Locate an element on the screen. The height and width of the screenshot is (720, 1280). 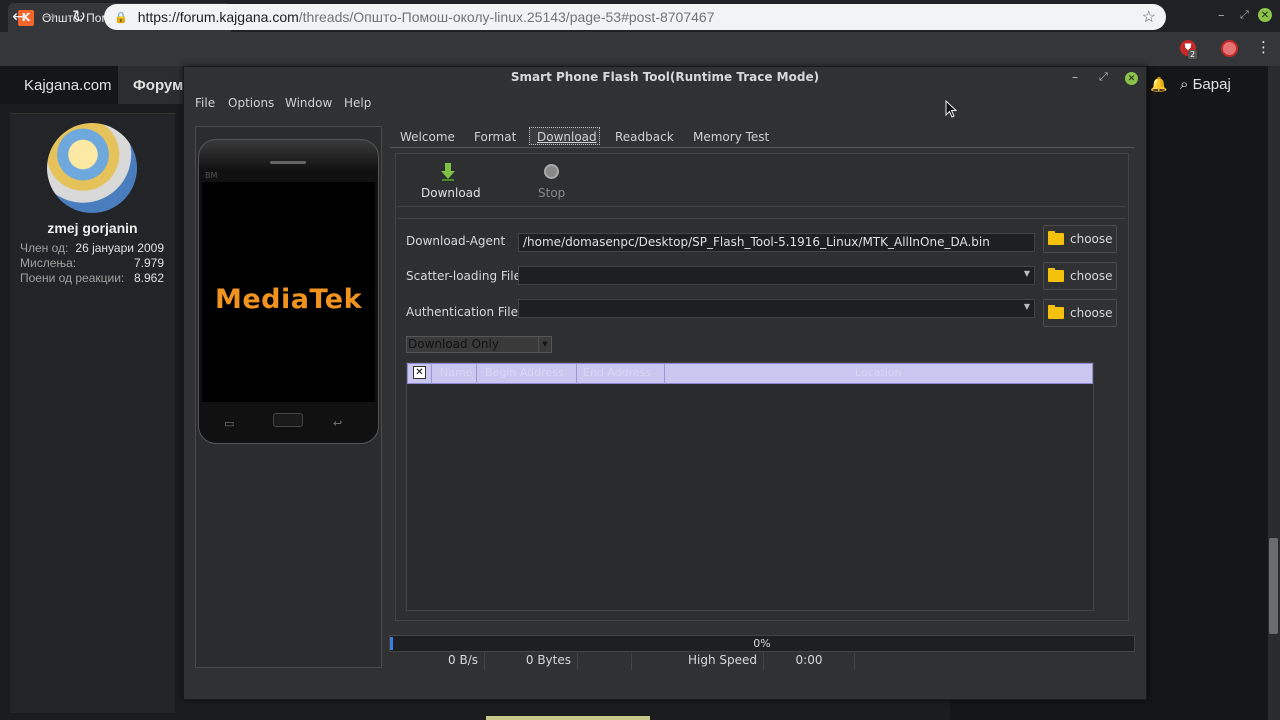
phone-brand: BM is located at coordinates (211, 175).